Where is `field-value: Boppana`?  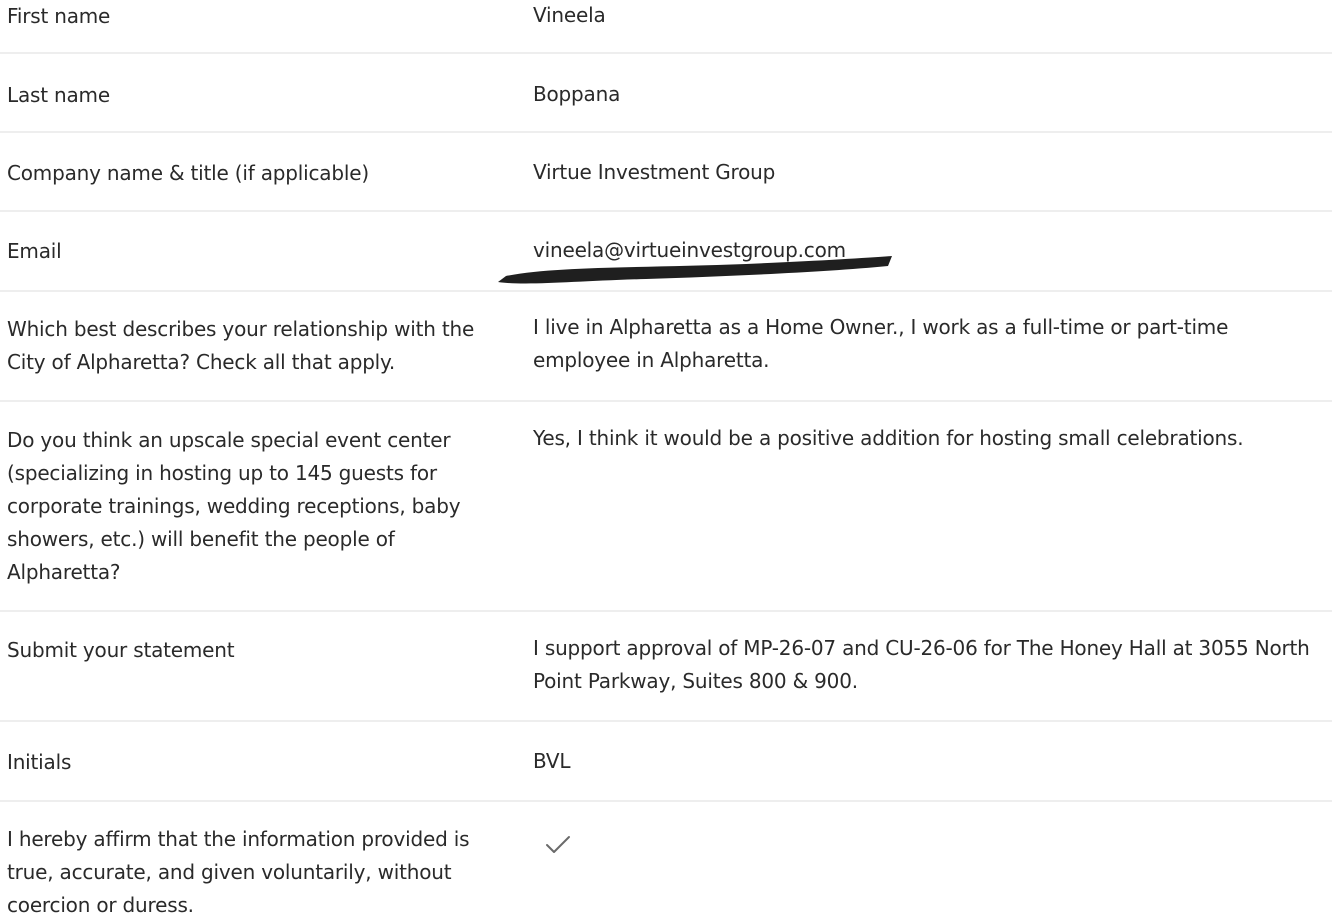 field-value: Boppana is located at coordinates (577, 94).